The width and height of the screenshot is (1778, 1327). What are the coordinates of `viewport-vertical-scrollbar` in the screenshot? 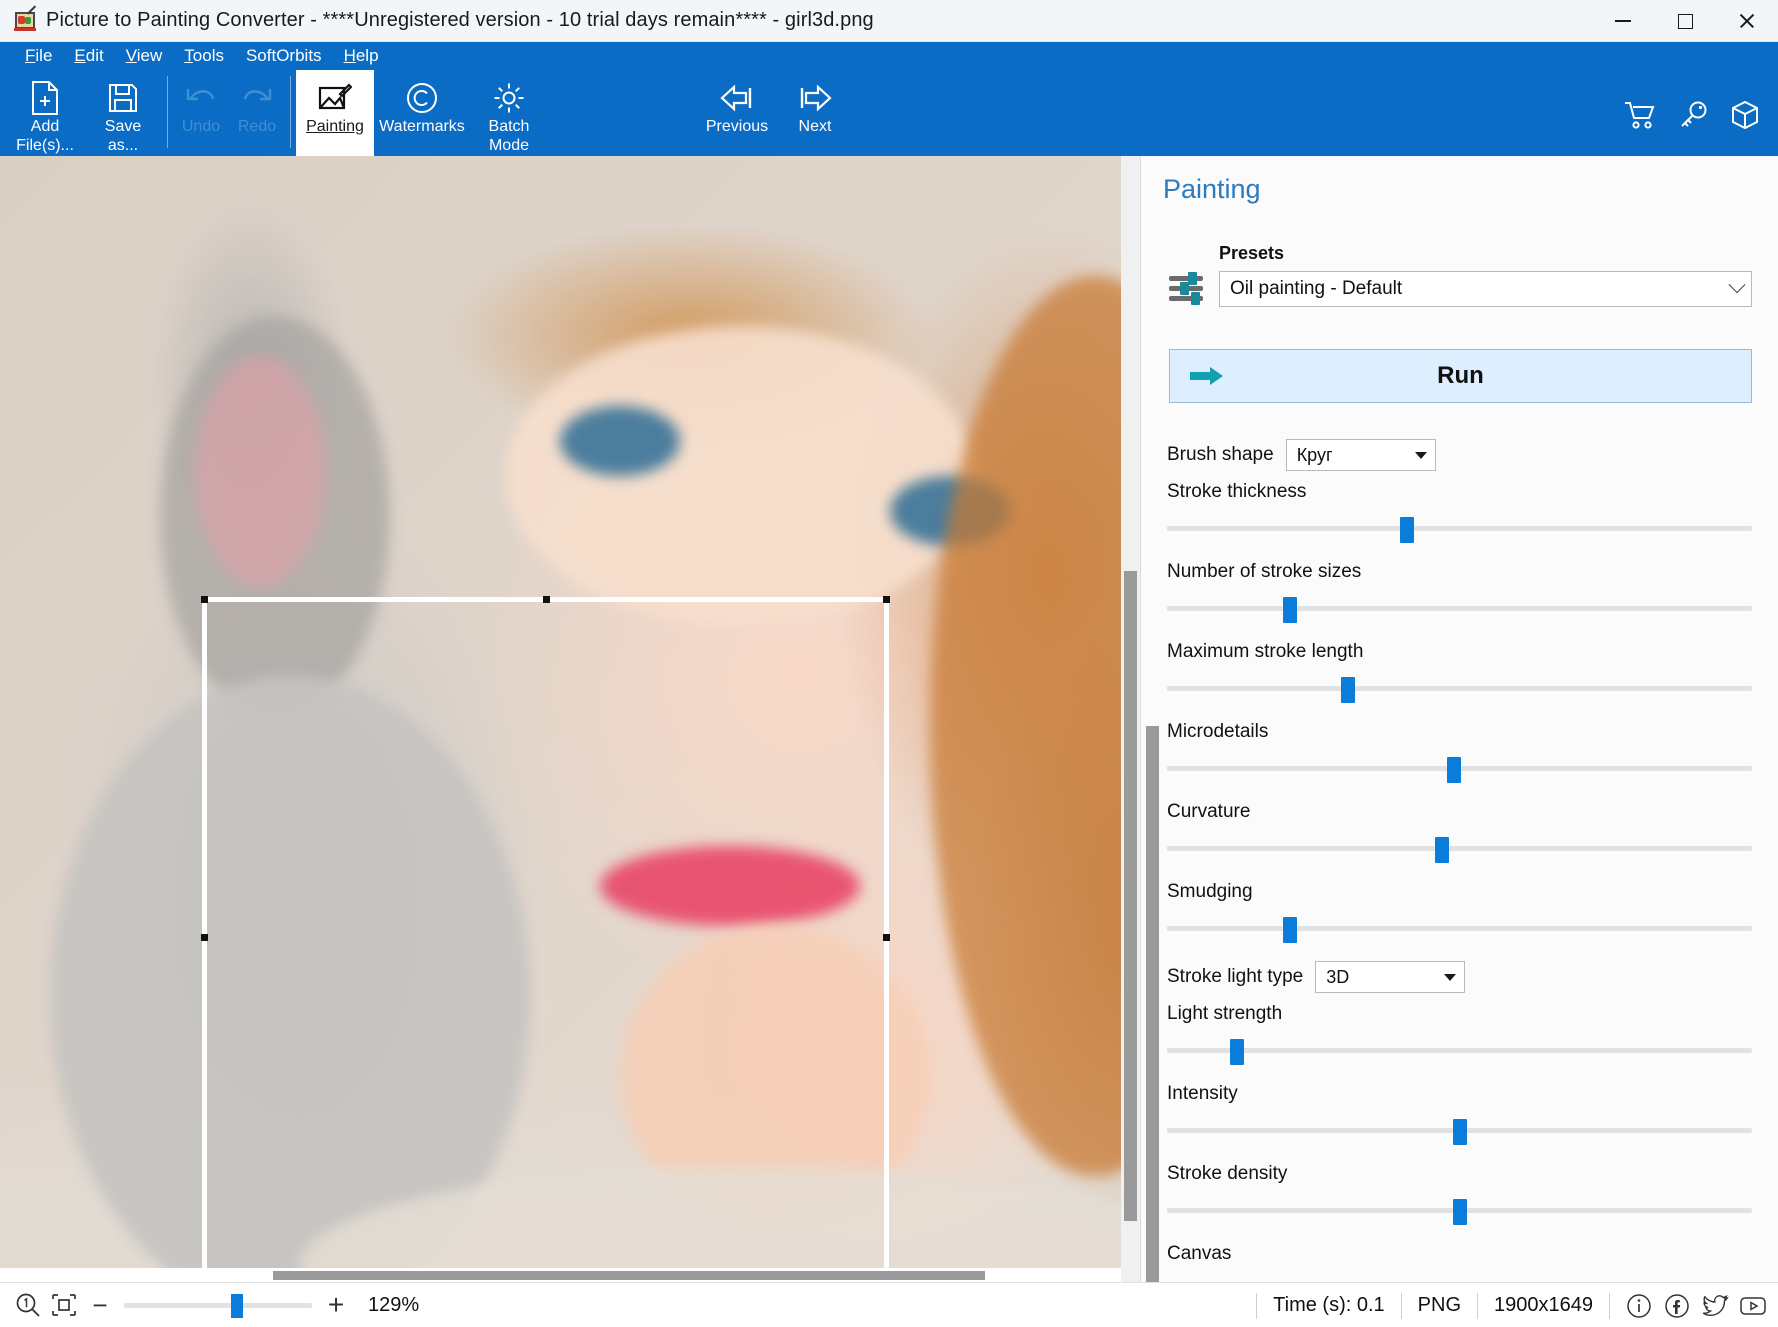 It's located at (1130, 719).